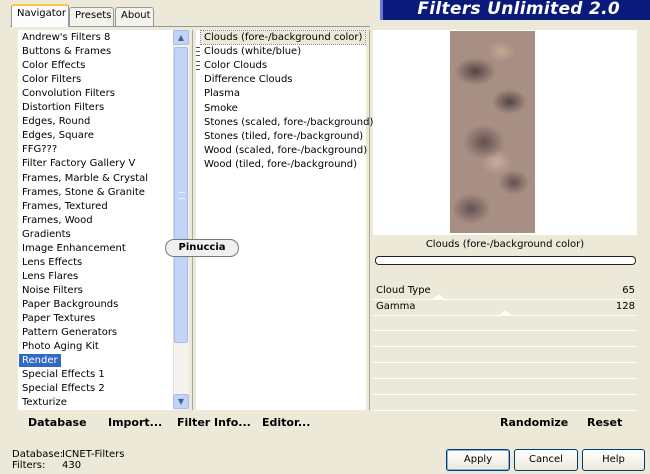 Image resolution: width=650 pixels, height=474 pixels. What do you see at coordinates (83, 192) in the screenshot?
I see `list-item: Frames, Stone & Granite` at bounding box center [83, 192].